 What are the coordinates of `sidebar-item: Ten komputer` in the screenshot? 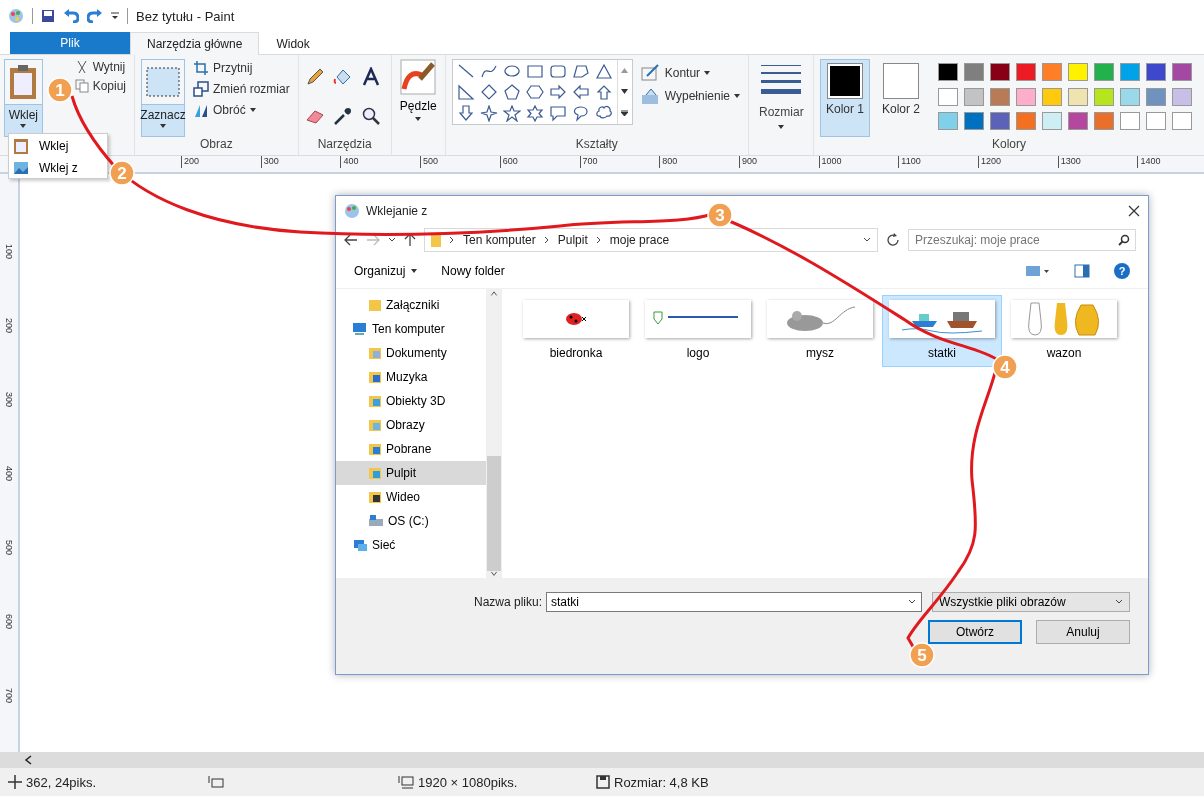 It's located at (411, 329).